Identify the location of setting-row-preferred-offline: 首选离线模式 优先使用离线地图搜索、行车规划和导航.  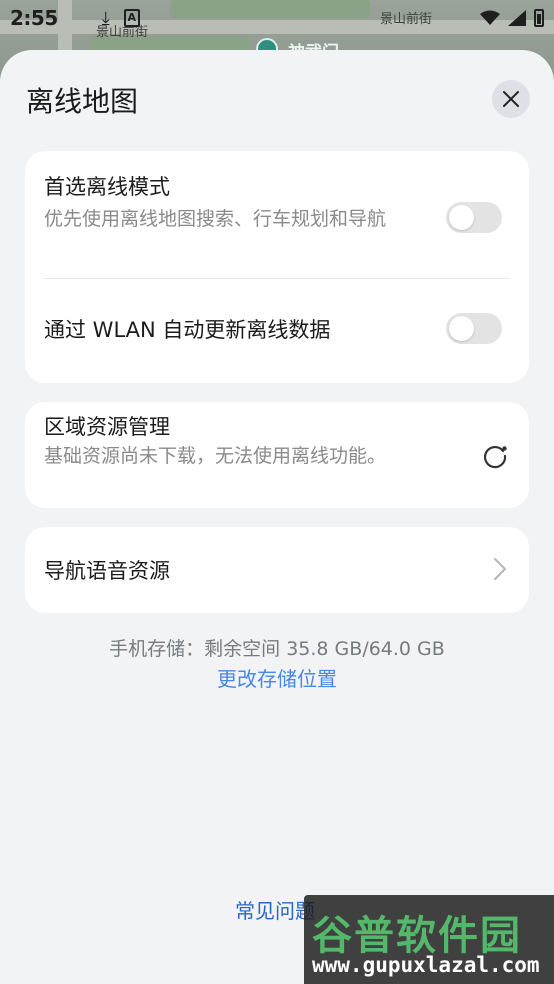
(277, 214).